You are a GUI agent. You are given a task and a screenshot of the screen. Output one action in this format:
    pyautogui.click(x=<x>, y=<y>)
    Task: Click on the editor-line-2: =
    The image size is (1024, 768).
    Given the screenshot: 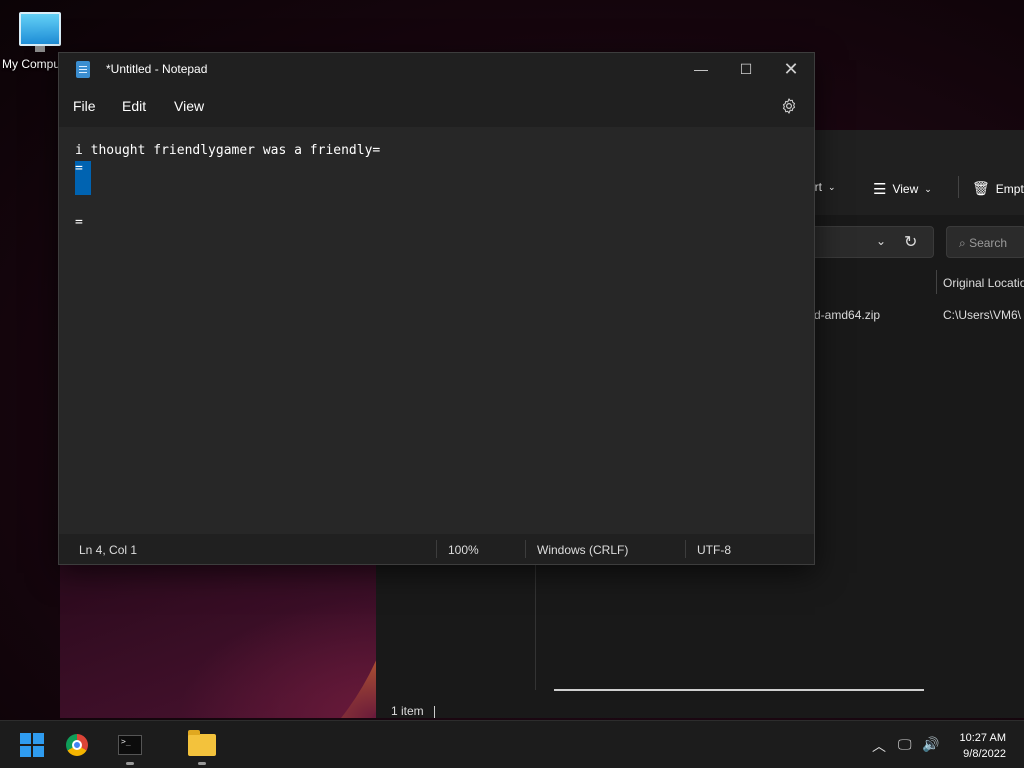 What is the action you would take?
    pyautogui.click(x=79, y=168)
    